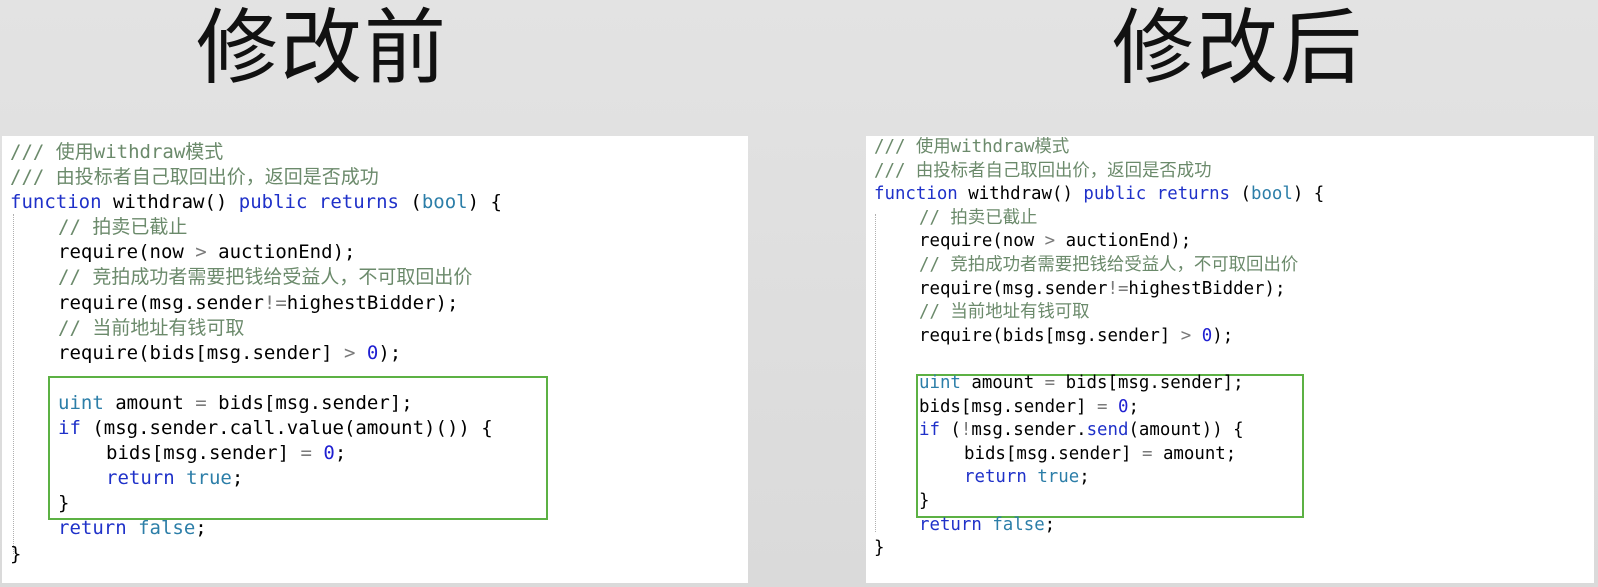 This screenshot has height=587, width=1598. I want to click on code-line: bids[msg.sender] = amount;, so click(1099, 455).